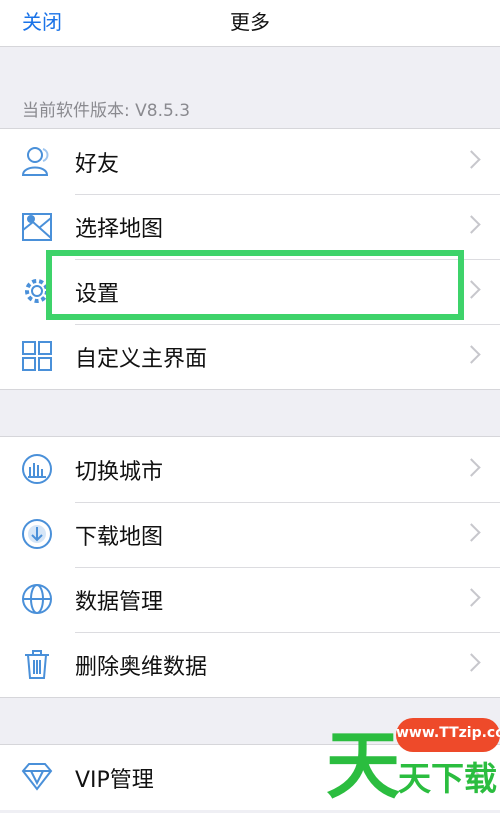 This screenshot has width=500, height=813. Describe the element at coordinates (97, 294) in the screenshot. I see `menu-item-label: 设置` at that location.